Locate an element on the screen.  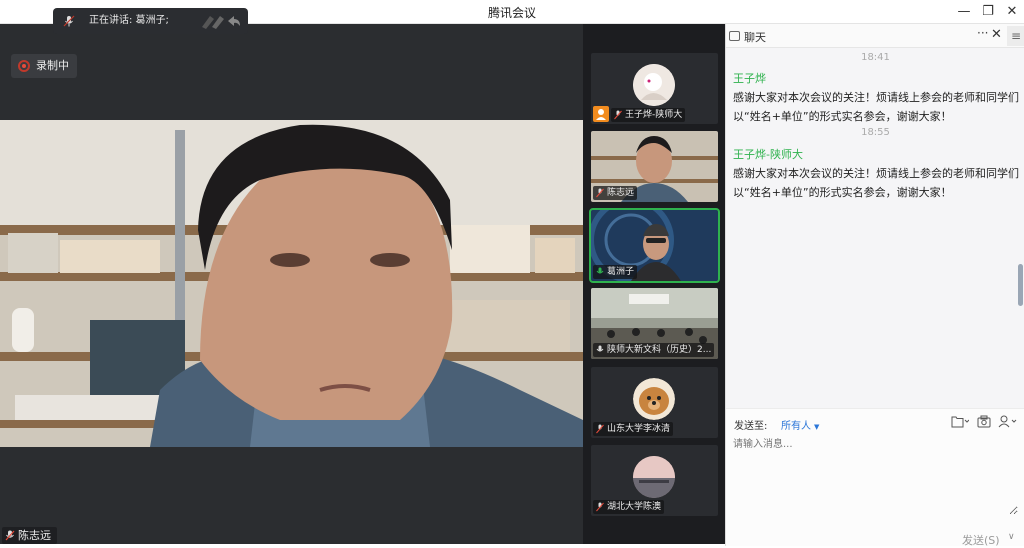
participant-name: 葛洲子 is located at coordinates (621, 272).